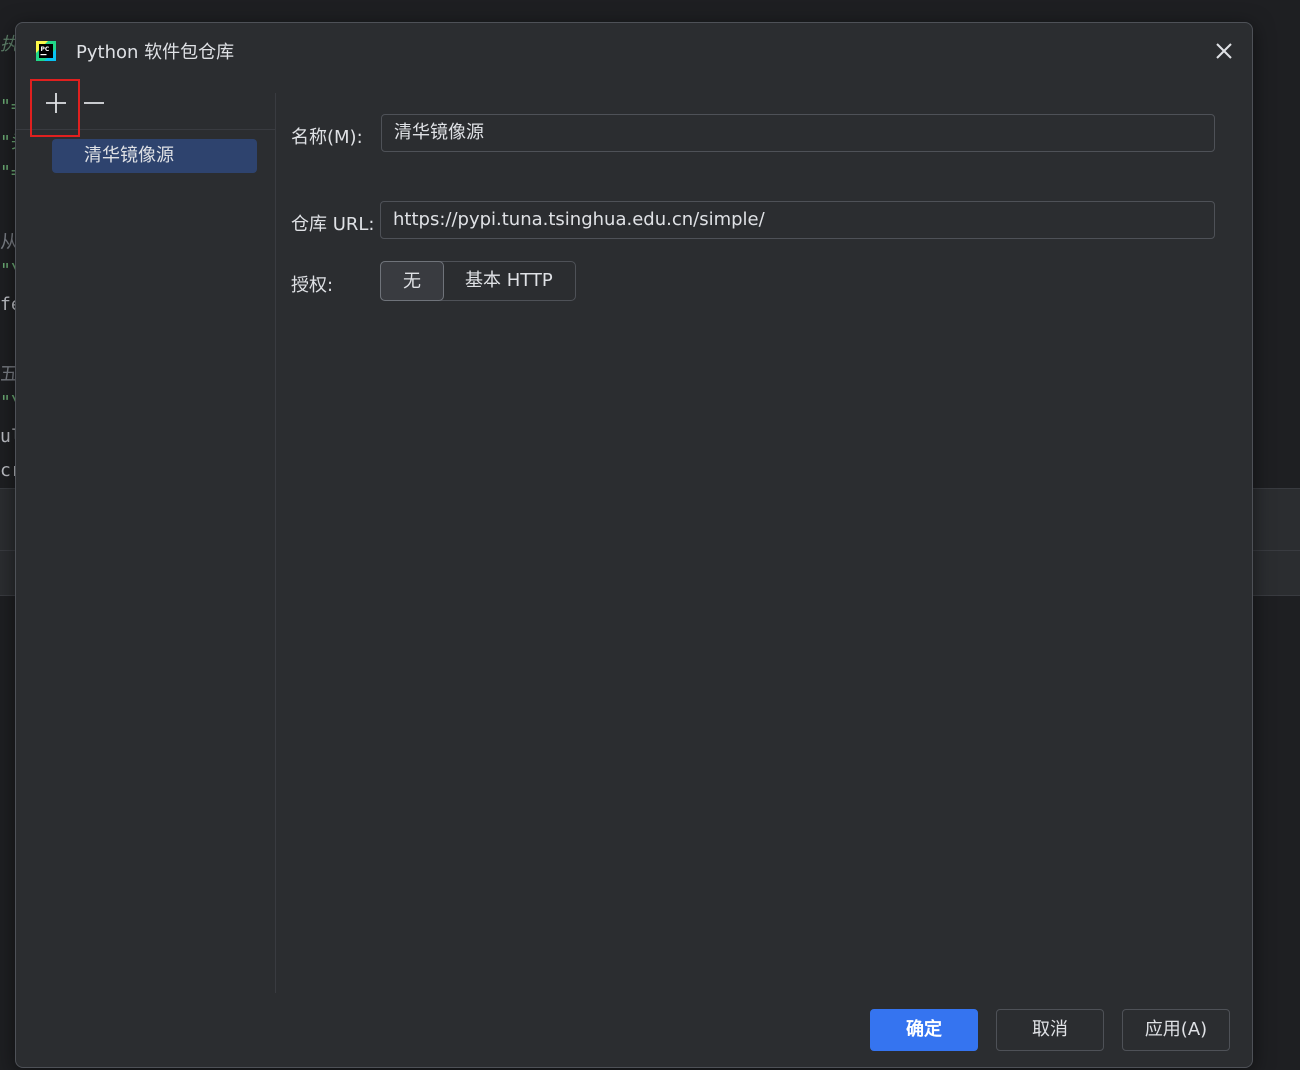 This screenshot has width=1300, height=1070. I want to click on cancel-button: 取消, so click(1050, 1030).